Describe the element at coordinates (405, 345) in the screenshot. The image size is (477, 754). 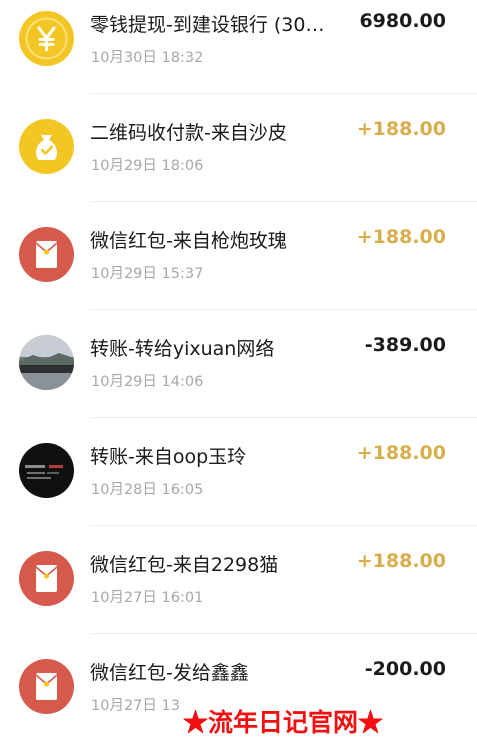
I see `transaction-amount: -389.00` at that location.